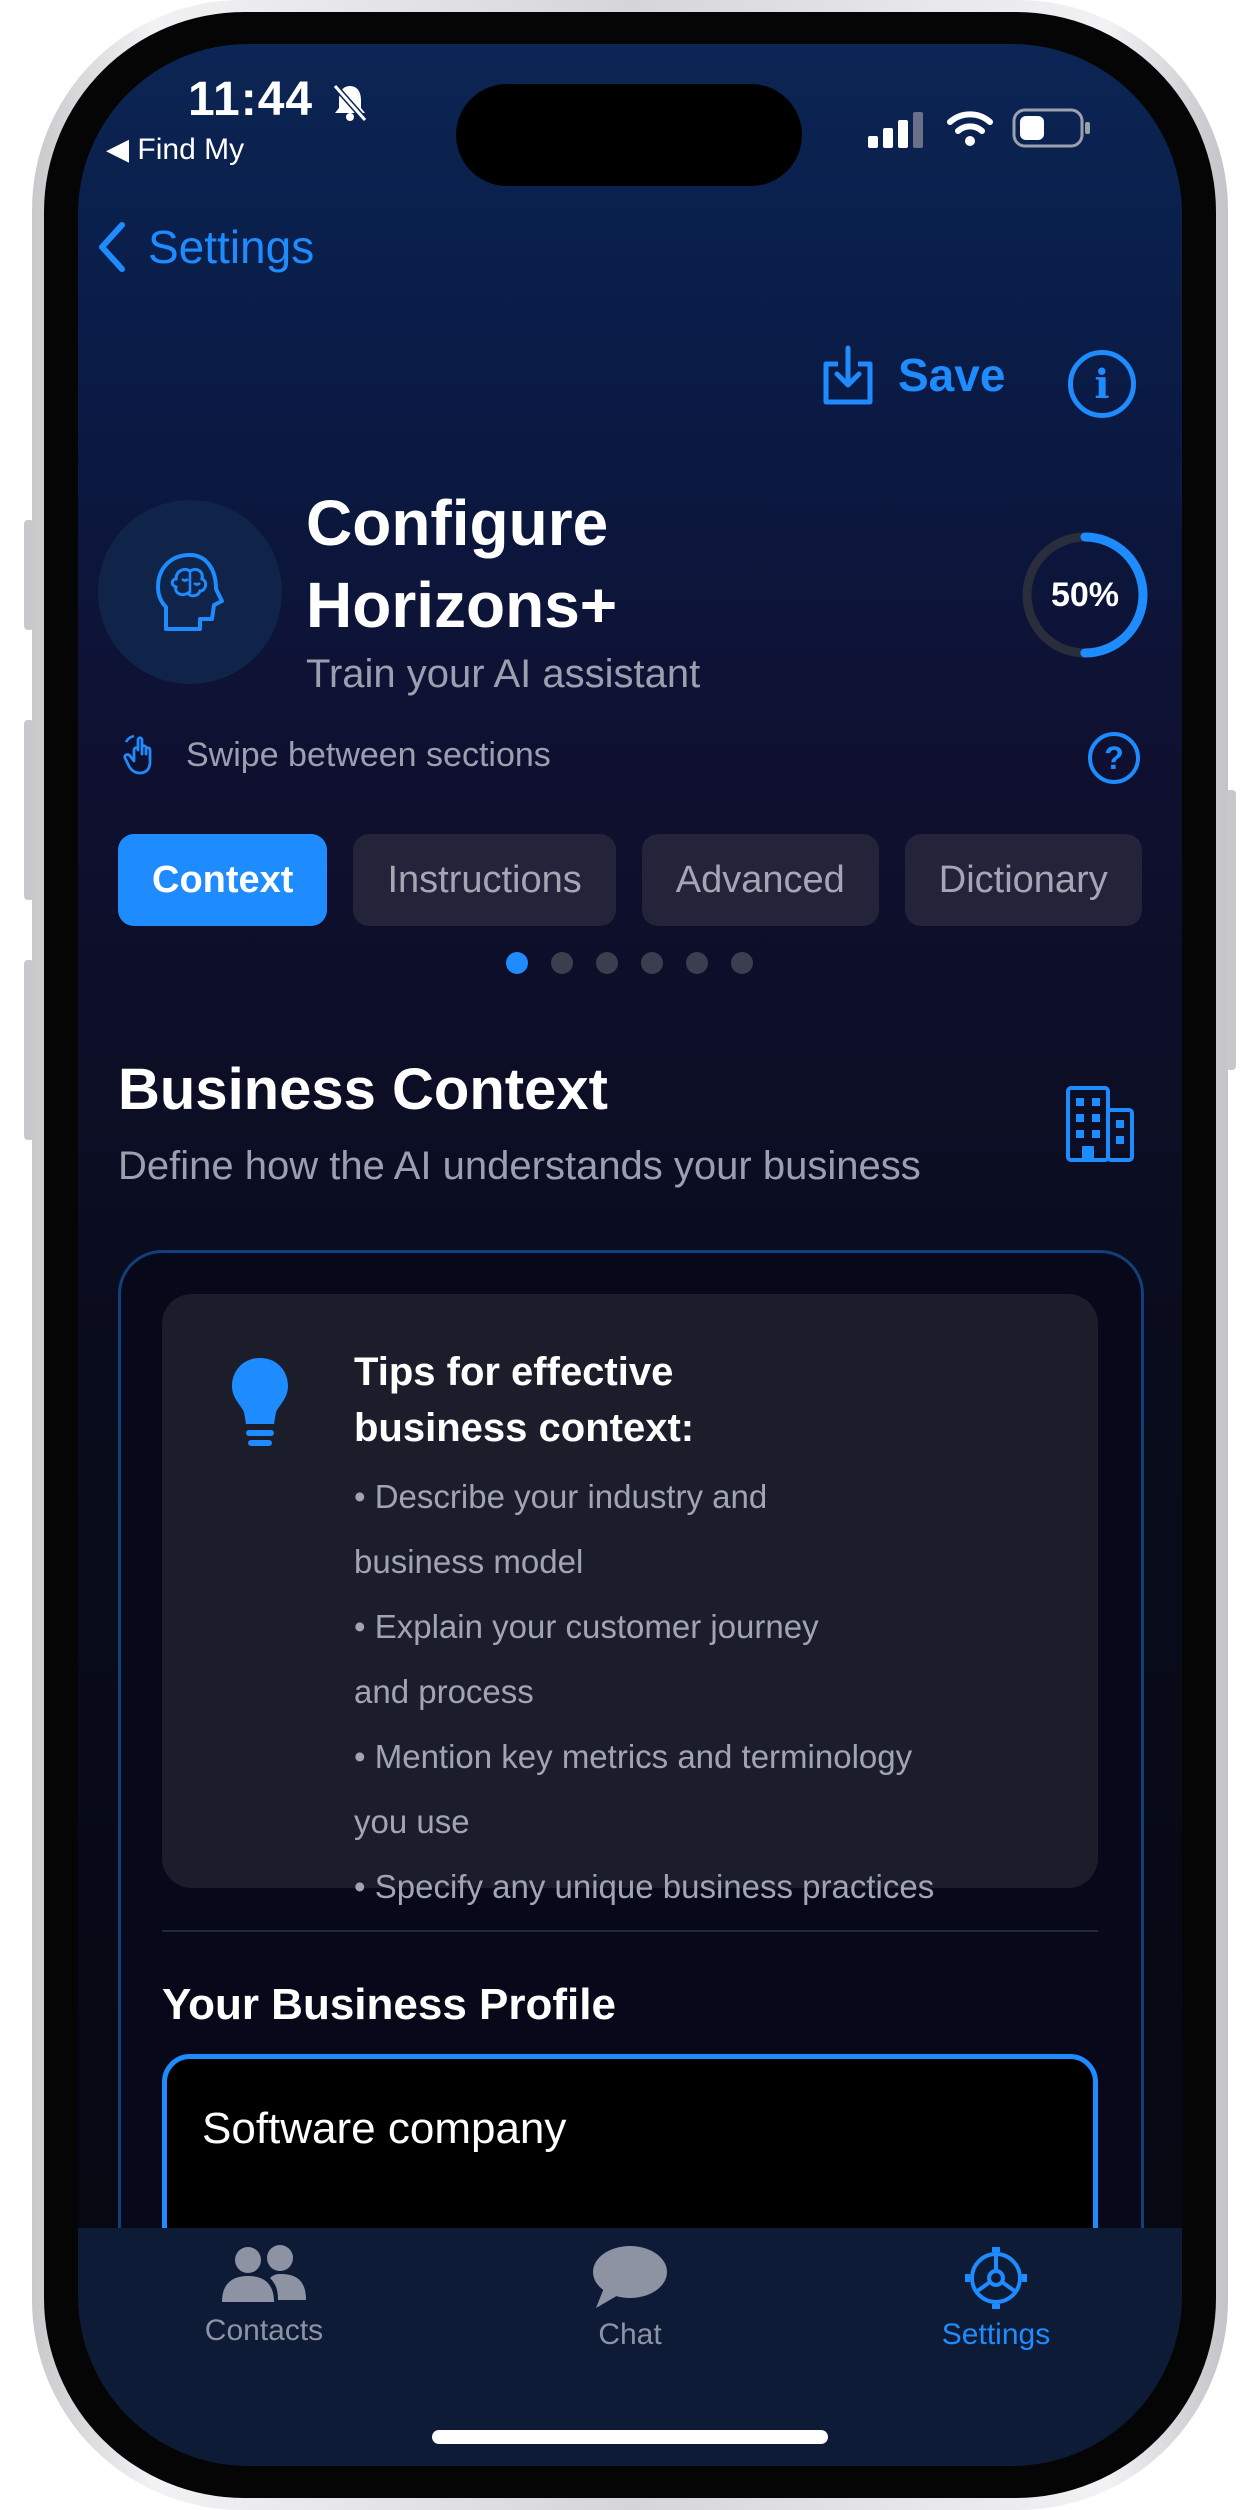 The width and height of the screenshot is (1260, 2510). Describe the element at coordinates (629, 963) in the screenshot. I see `page-indicator` at that location.